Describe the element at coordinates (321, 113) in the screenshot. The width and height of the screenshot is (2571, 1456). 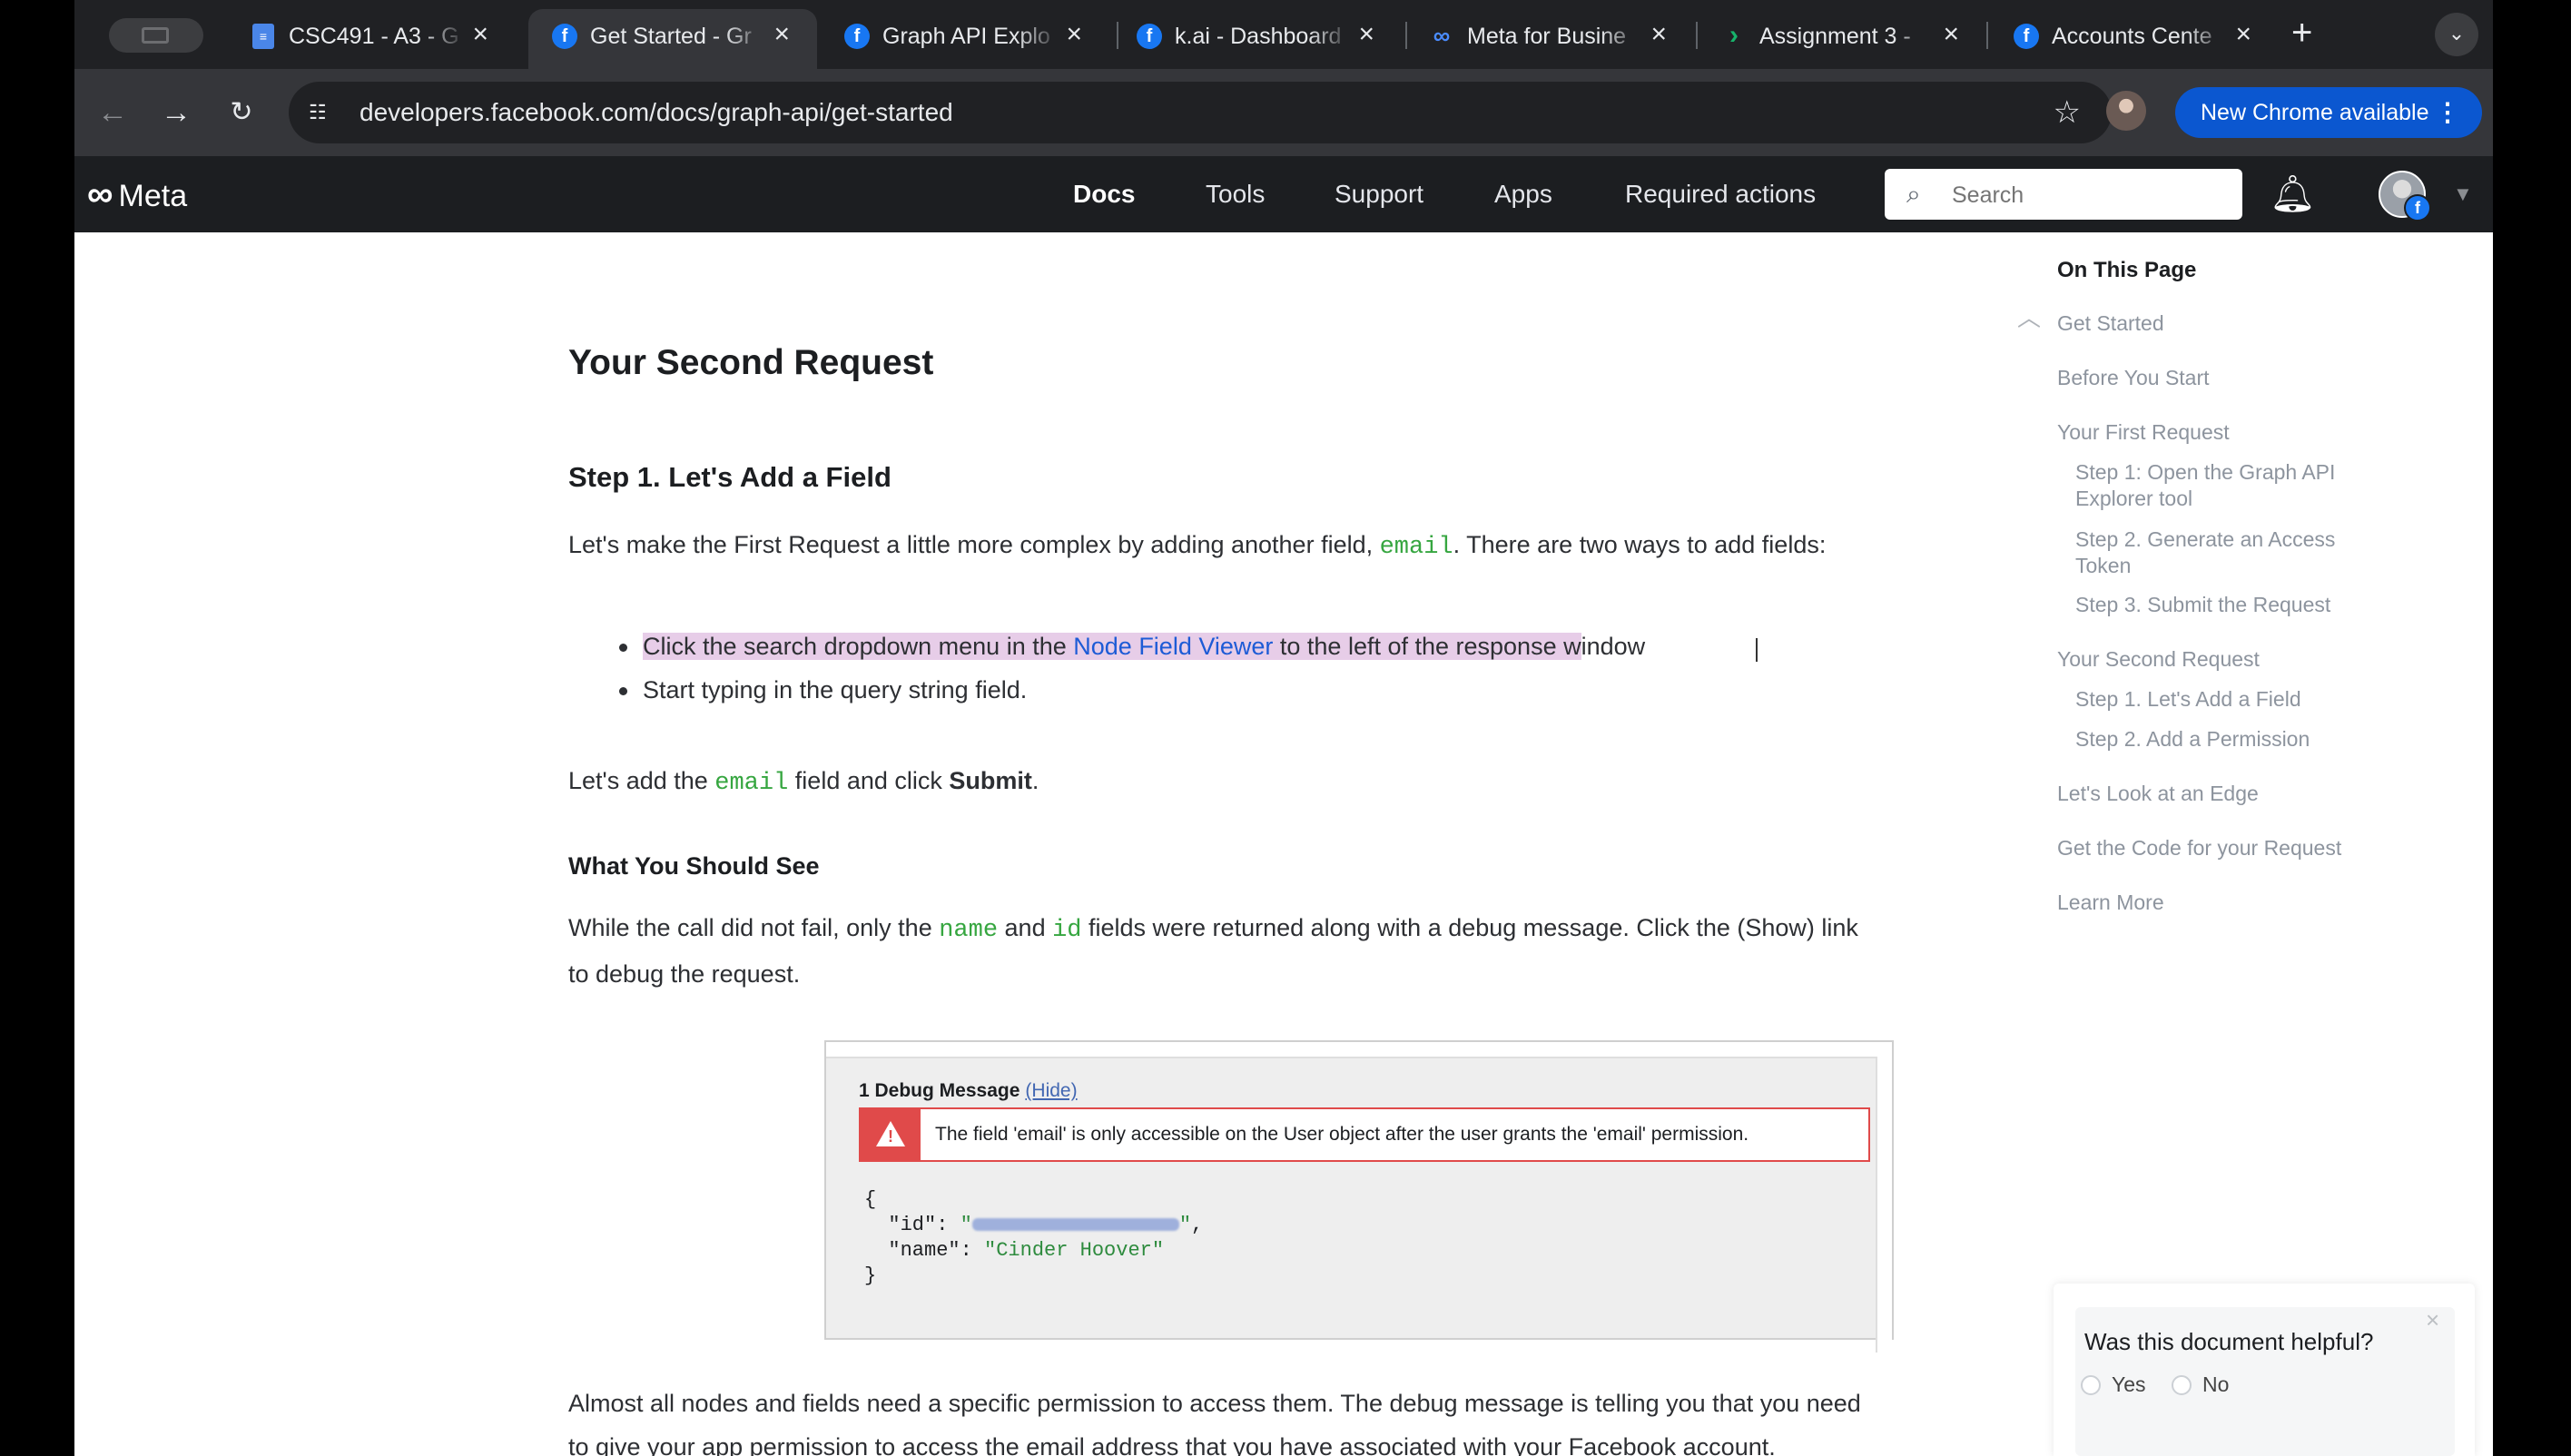
I see `site-settings-icon: ☷` at that location.